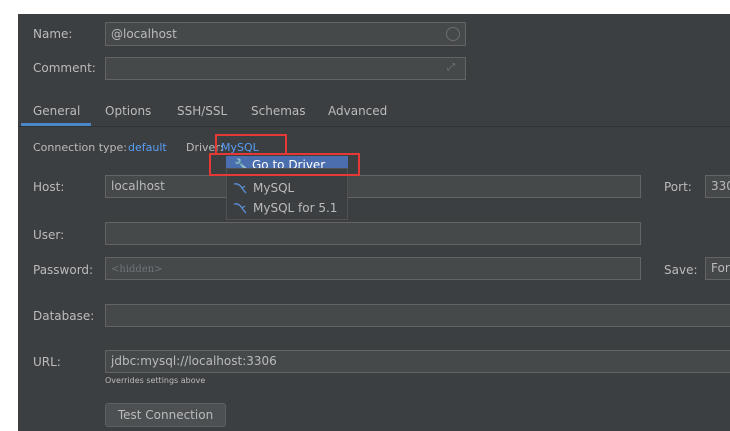 This screenshot has width=730, height=431. I want to click on database-label: Database:, so click(64, 316).